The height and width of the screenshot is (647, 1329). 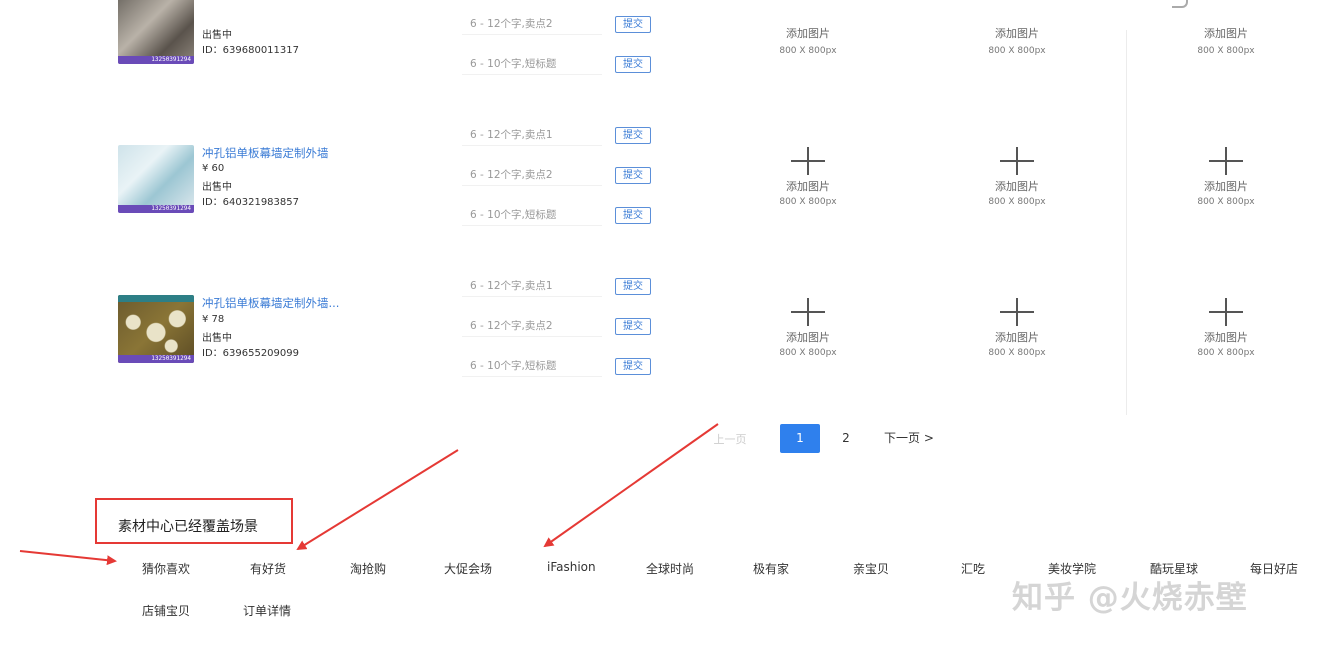 I want to click on scenario-item: 订单详情, so click(x=267, y=610).